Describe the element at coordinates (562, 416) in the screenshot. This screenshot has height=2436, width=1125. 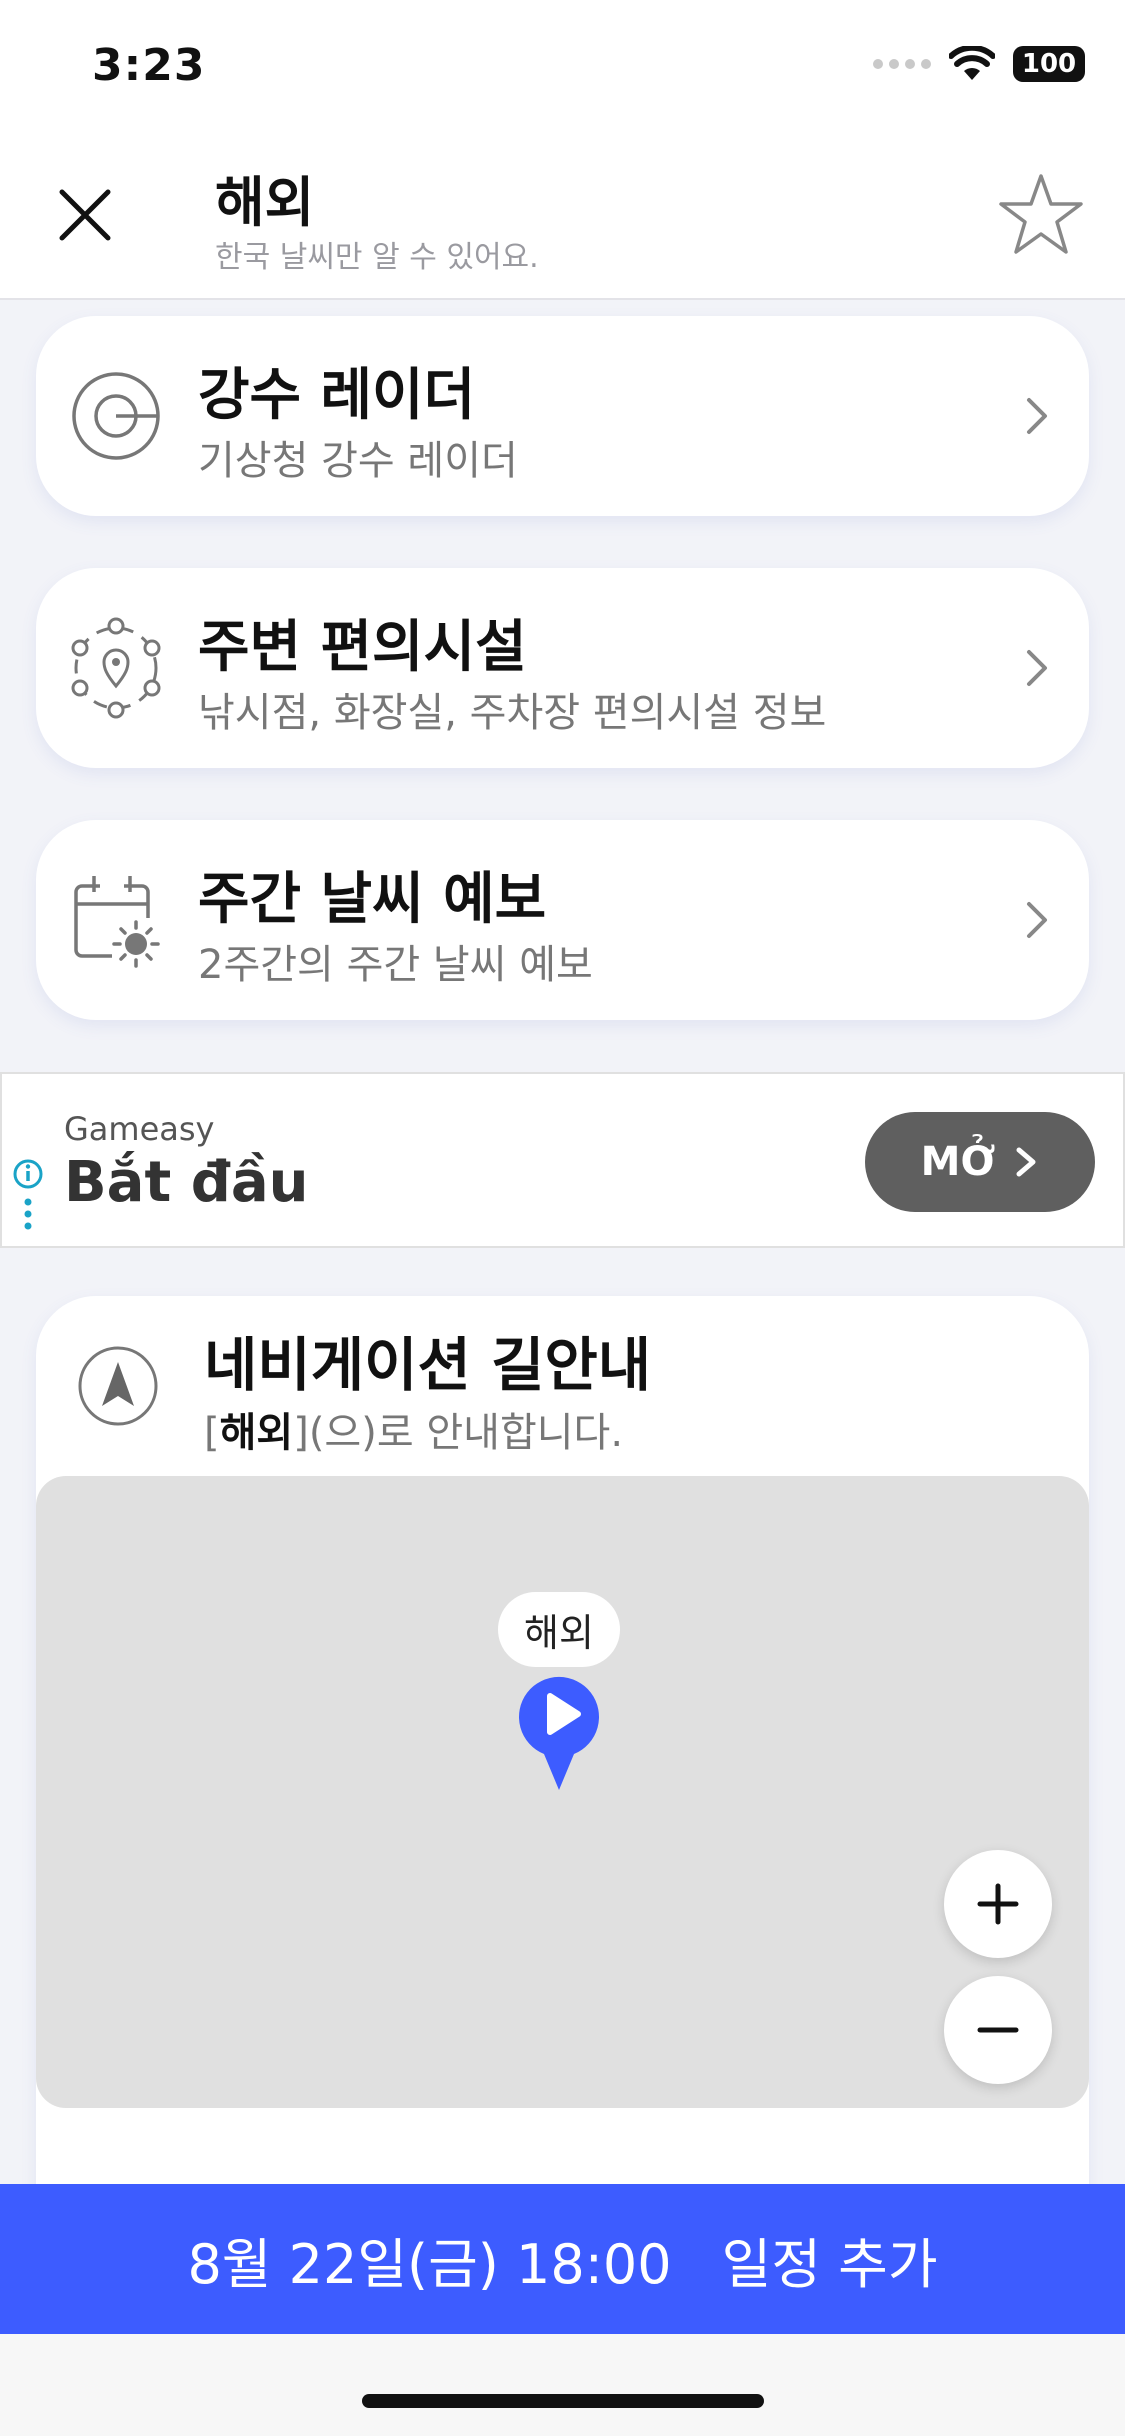
I see `card-rain-radar: 강수 레이더 기상청 강수 레이더` at that location.